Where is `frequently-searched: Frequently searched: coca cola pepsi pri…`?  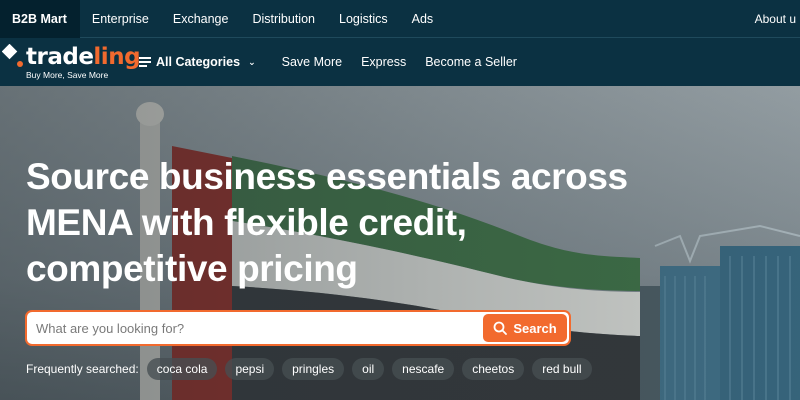
frequently-searched: Frequently searched: coca cola pepsi pri… is located at coordinates (313, 369).